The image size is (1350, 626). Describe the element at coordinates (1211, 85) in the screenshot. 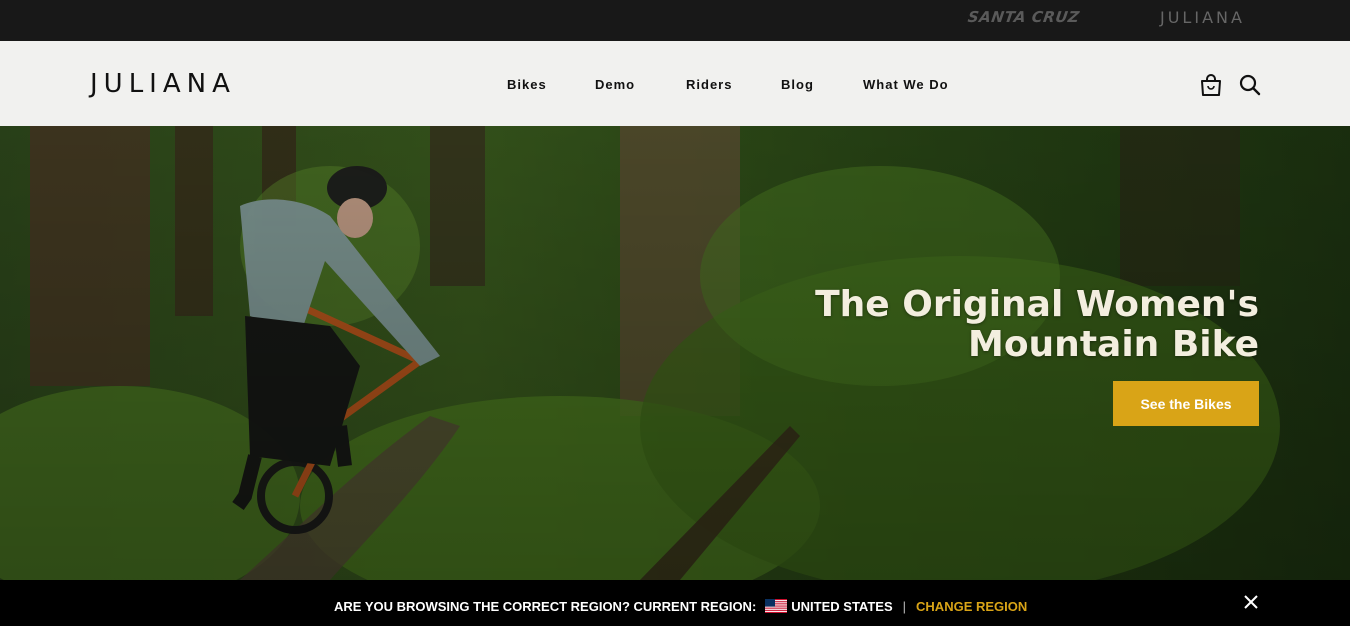

I see `shopping-bag-icon` at that location.